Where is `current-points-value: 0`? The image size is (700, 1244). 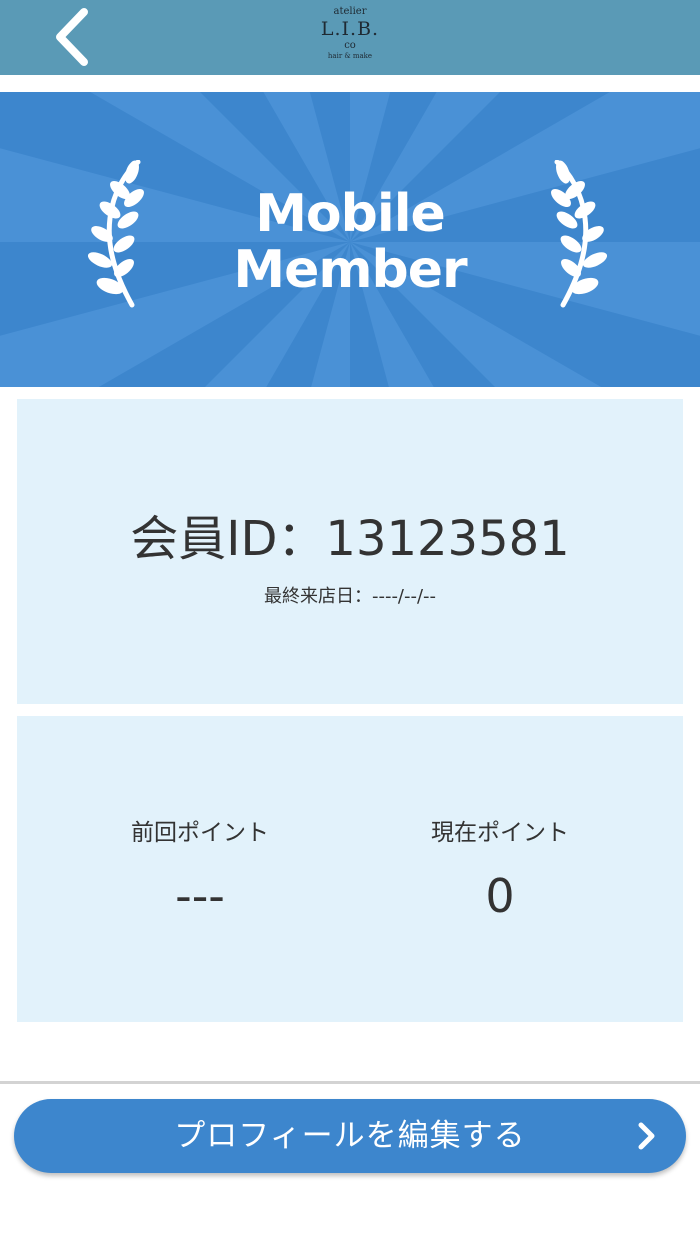 current-points-value: 0 is located at coordinates (500, 896).